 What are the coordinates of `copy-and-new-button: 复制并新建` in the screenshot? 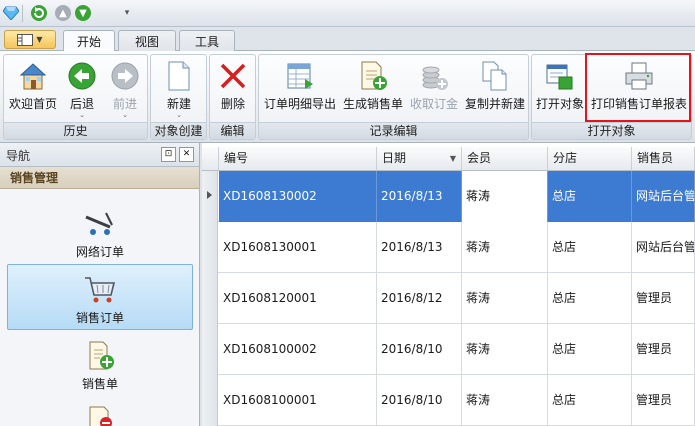 It's located at (495, 88).